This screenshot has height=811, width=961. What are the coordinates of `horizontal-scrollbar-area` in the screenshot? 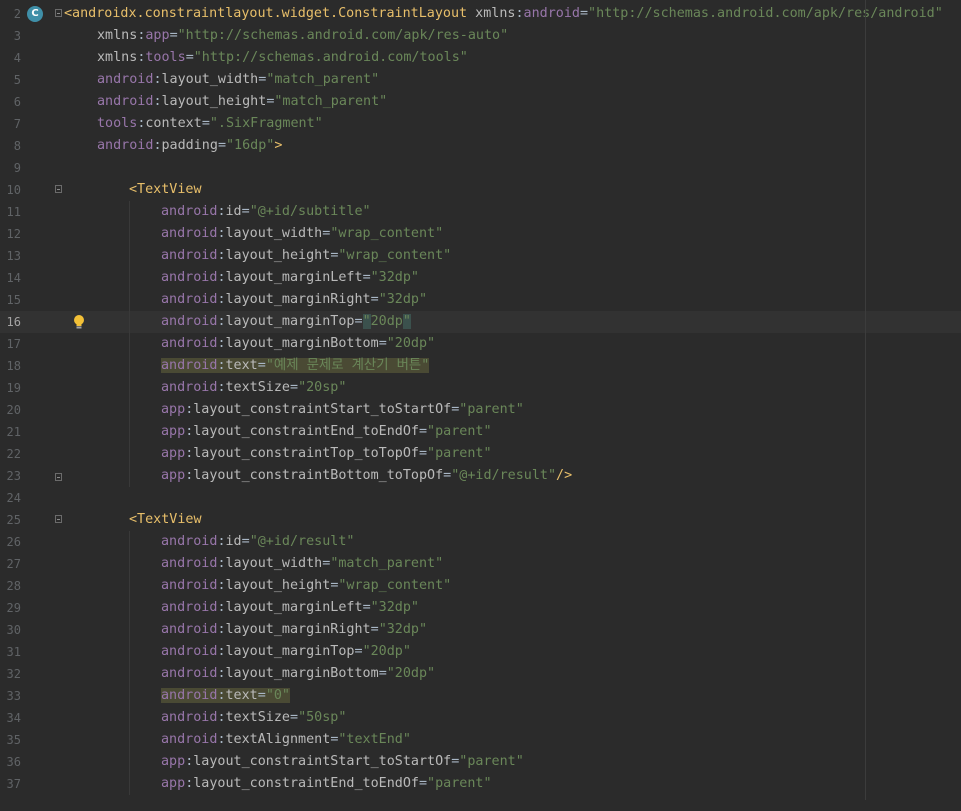 It's located at (480, 805).